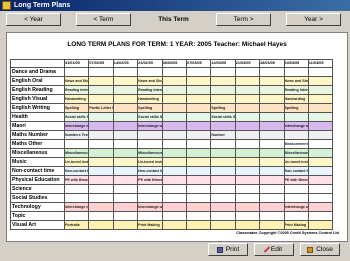 The width and height of the screenshot is (350, 261). I want to click on prev-term-button: < Term, so click(103, 19).